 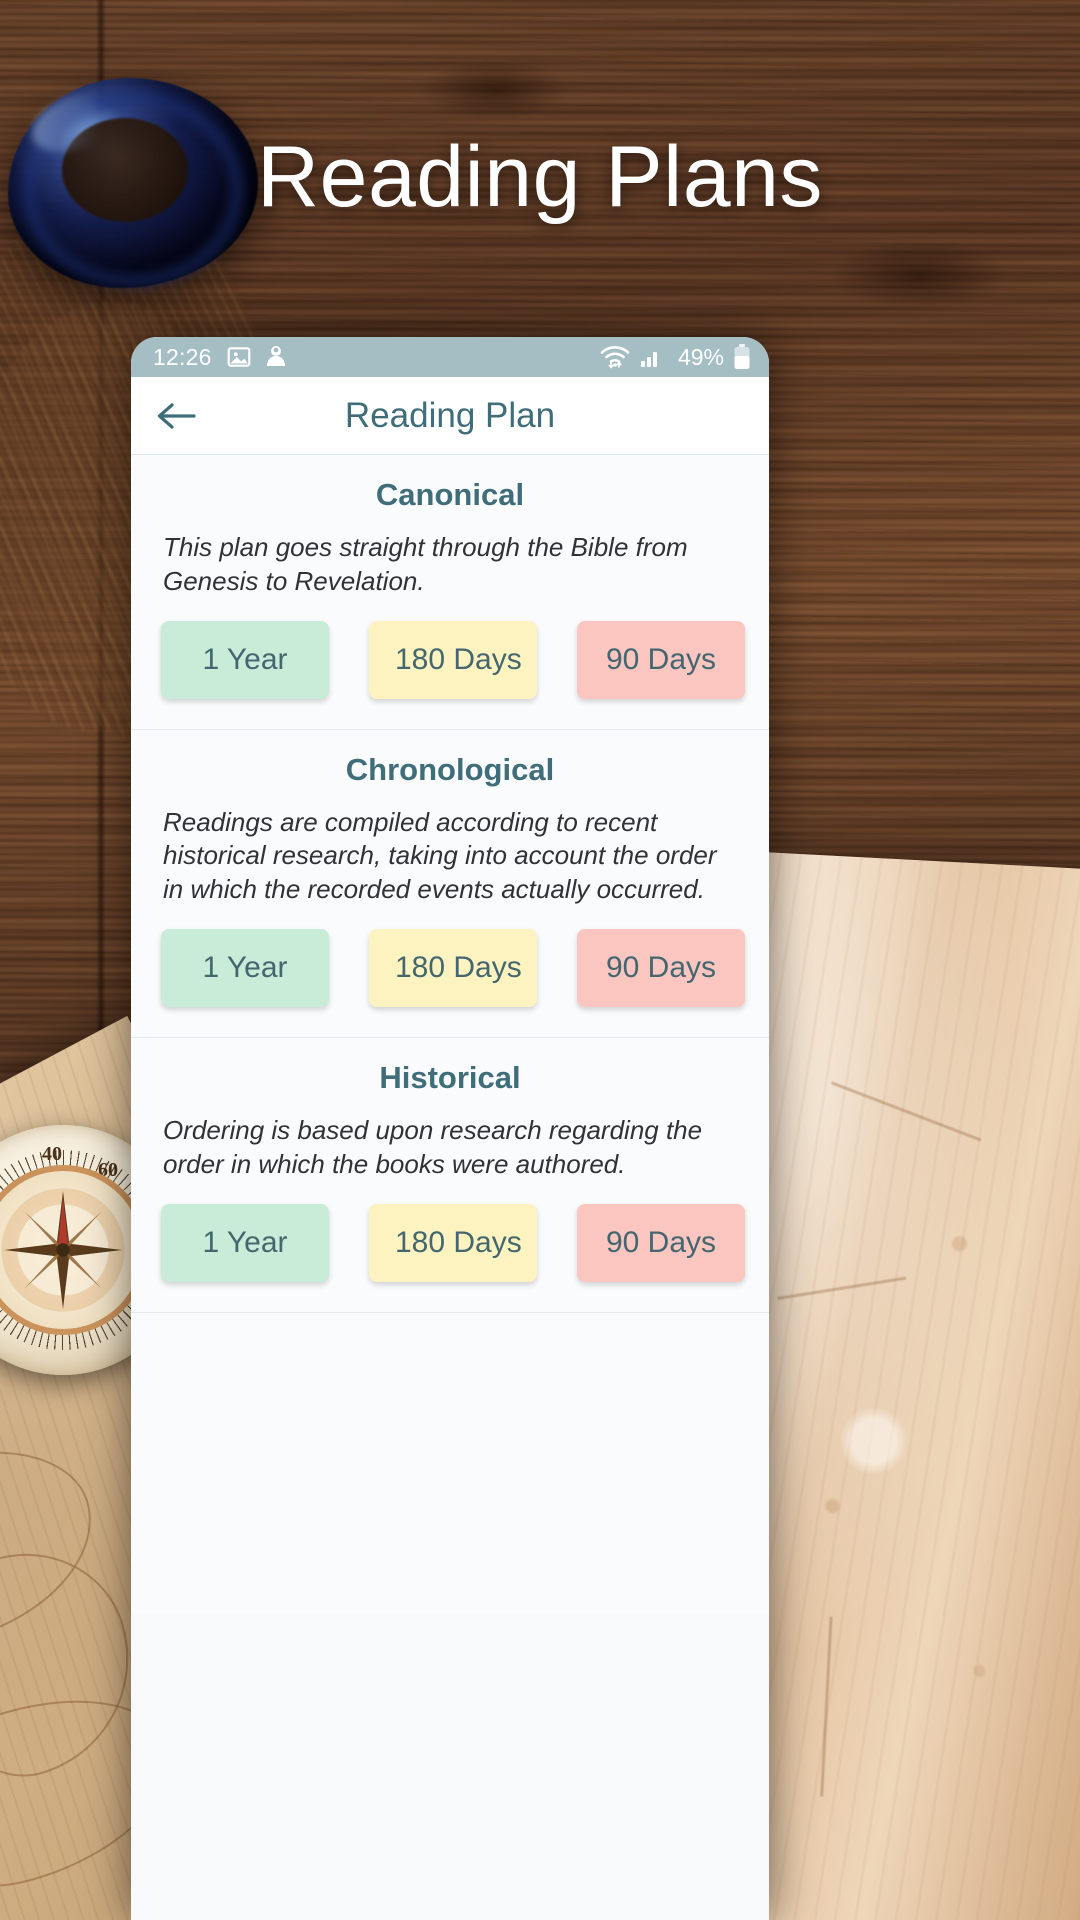 What do you see at coordinates (450, 1077) in the screenshot?
I see `plan-title: Historical` at bounding box center [450, 1077].